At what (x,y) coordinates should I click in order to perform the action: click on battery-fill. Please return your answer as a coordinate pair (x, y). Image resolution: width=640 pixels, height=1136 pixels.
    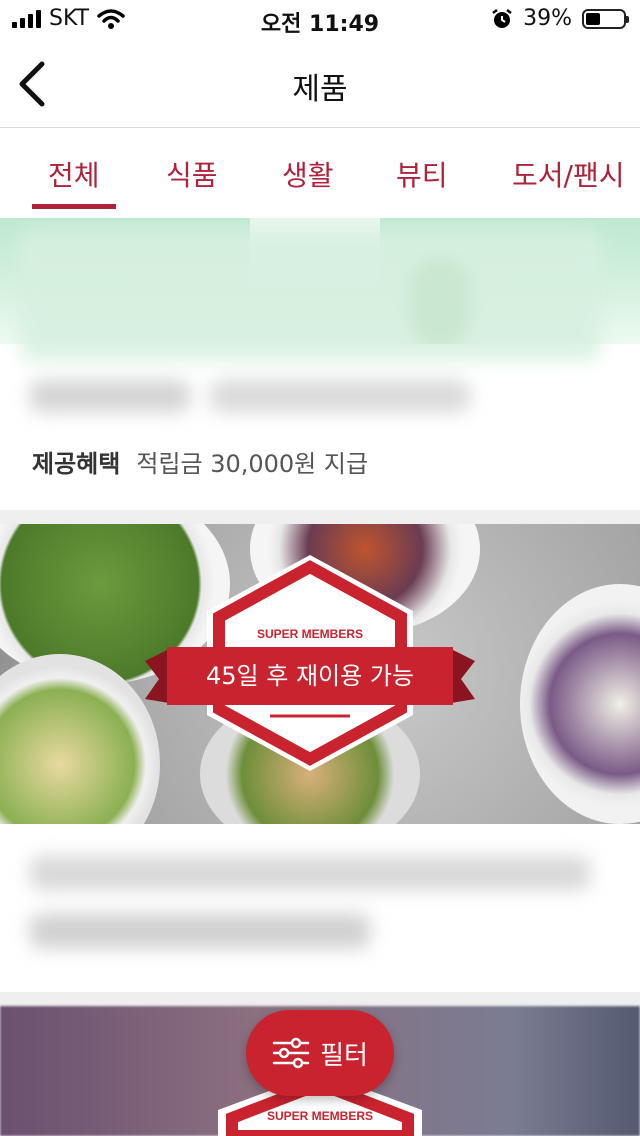
    Looking at the image, I should click on (593, 18).